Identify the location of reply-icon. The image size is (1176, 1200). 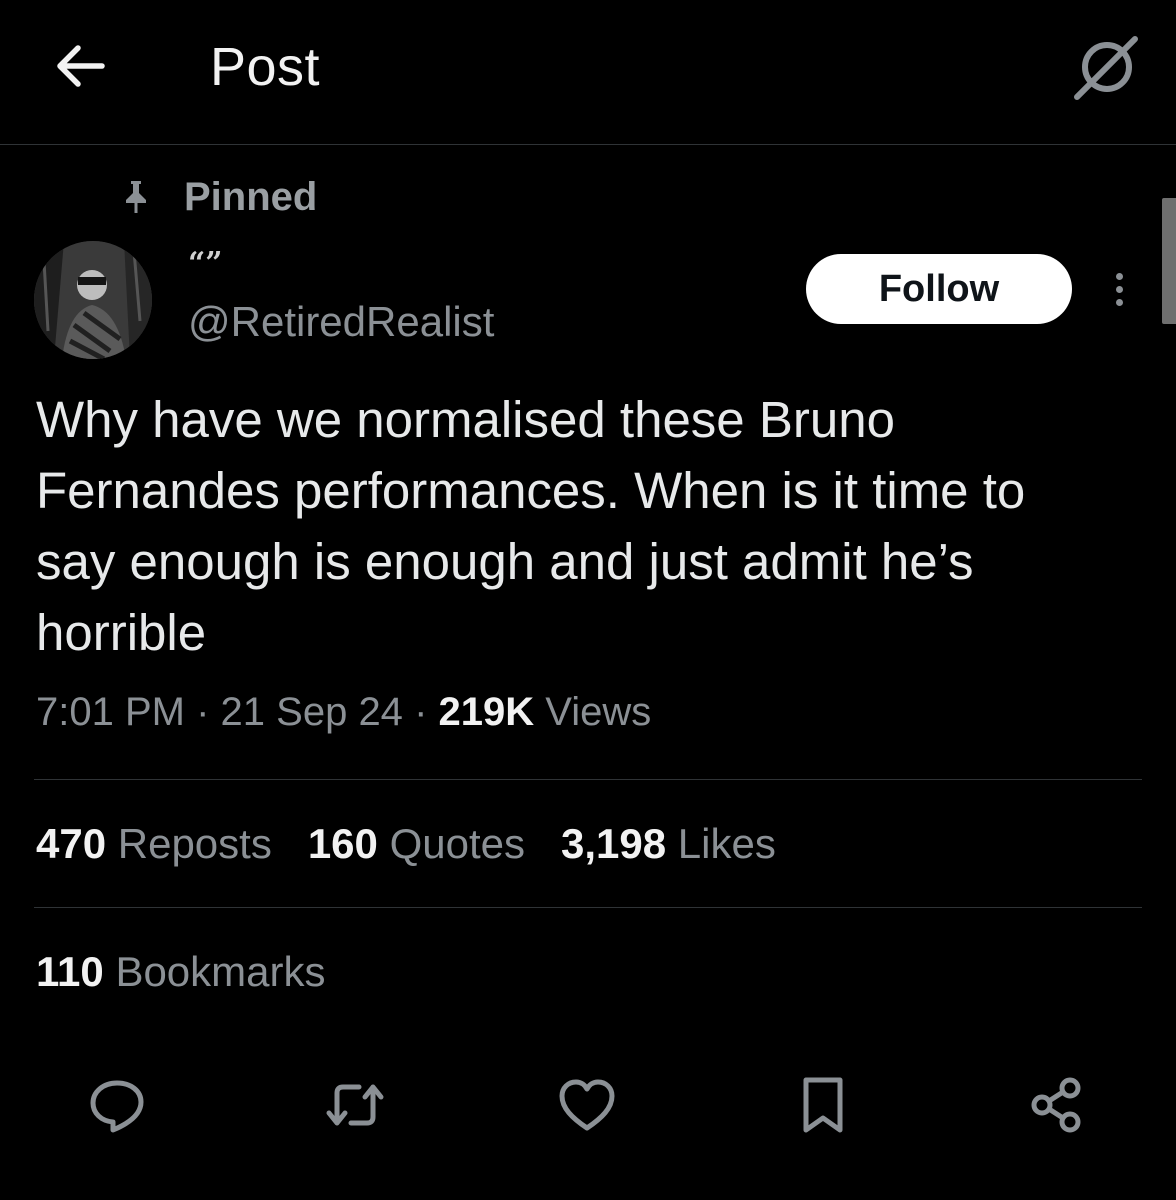
(117, 1106).